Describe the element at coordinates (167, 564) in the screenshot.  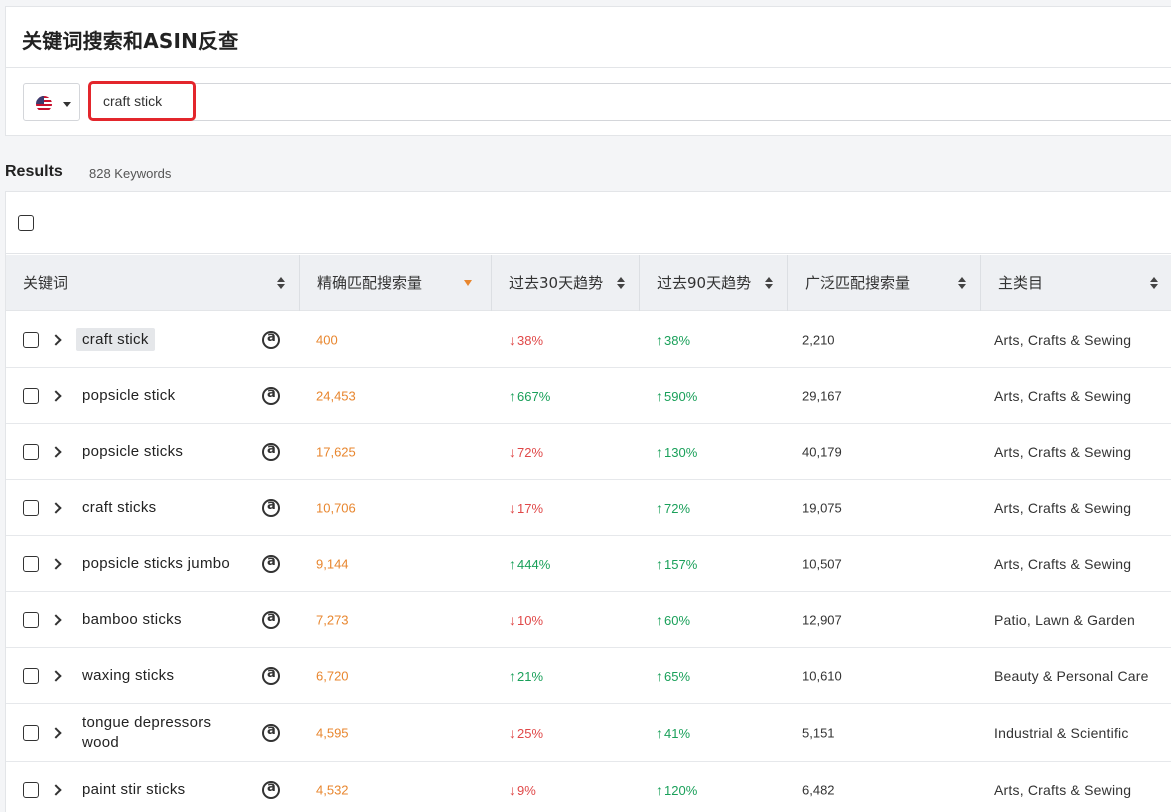
I see `keyword-cell: popsicle sticks jumbo` at that location.